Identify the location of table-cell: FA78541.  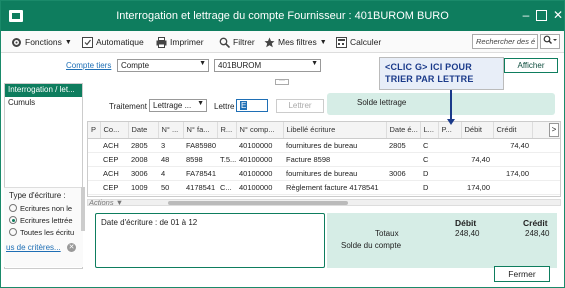
(200, 173).